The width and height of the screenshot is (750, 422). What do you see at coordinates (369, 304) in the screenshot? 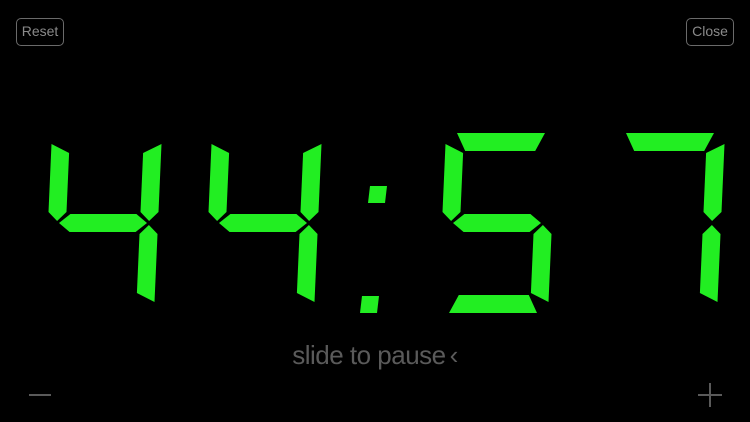
I see `colon-dot-bottom` at bounding box center [369, 304].